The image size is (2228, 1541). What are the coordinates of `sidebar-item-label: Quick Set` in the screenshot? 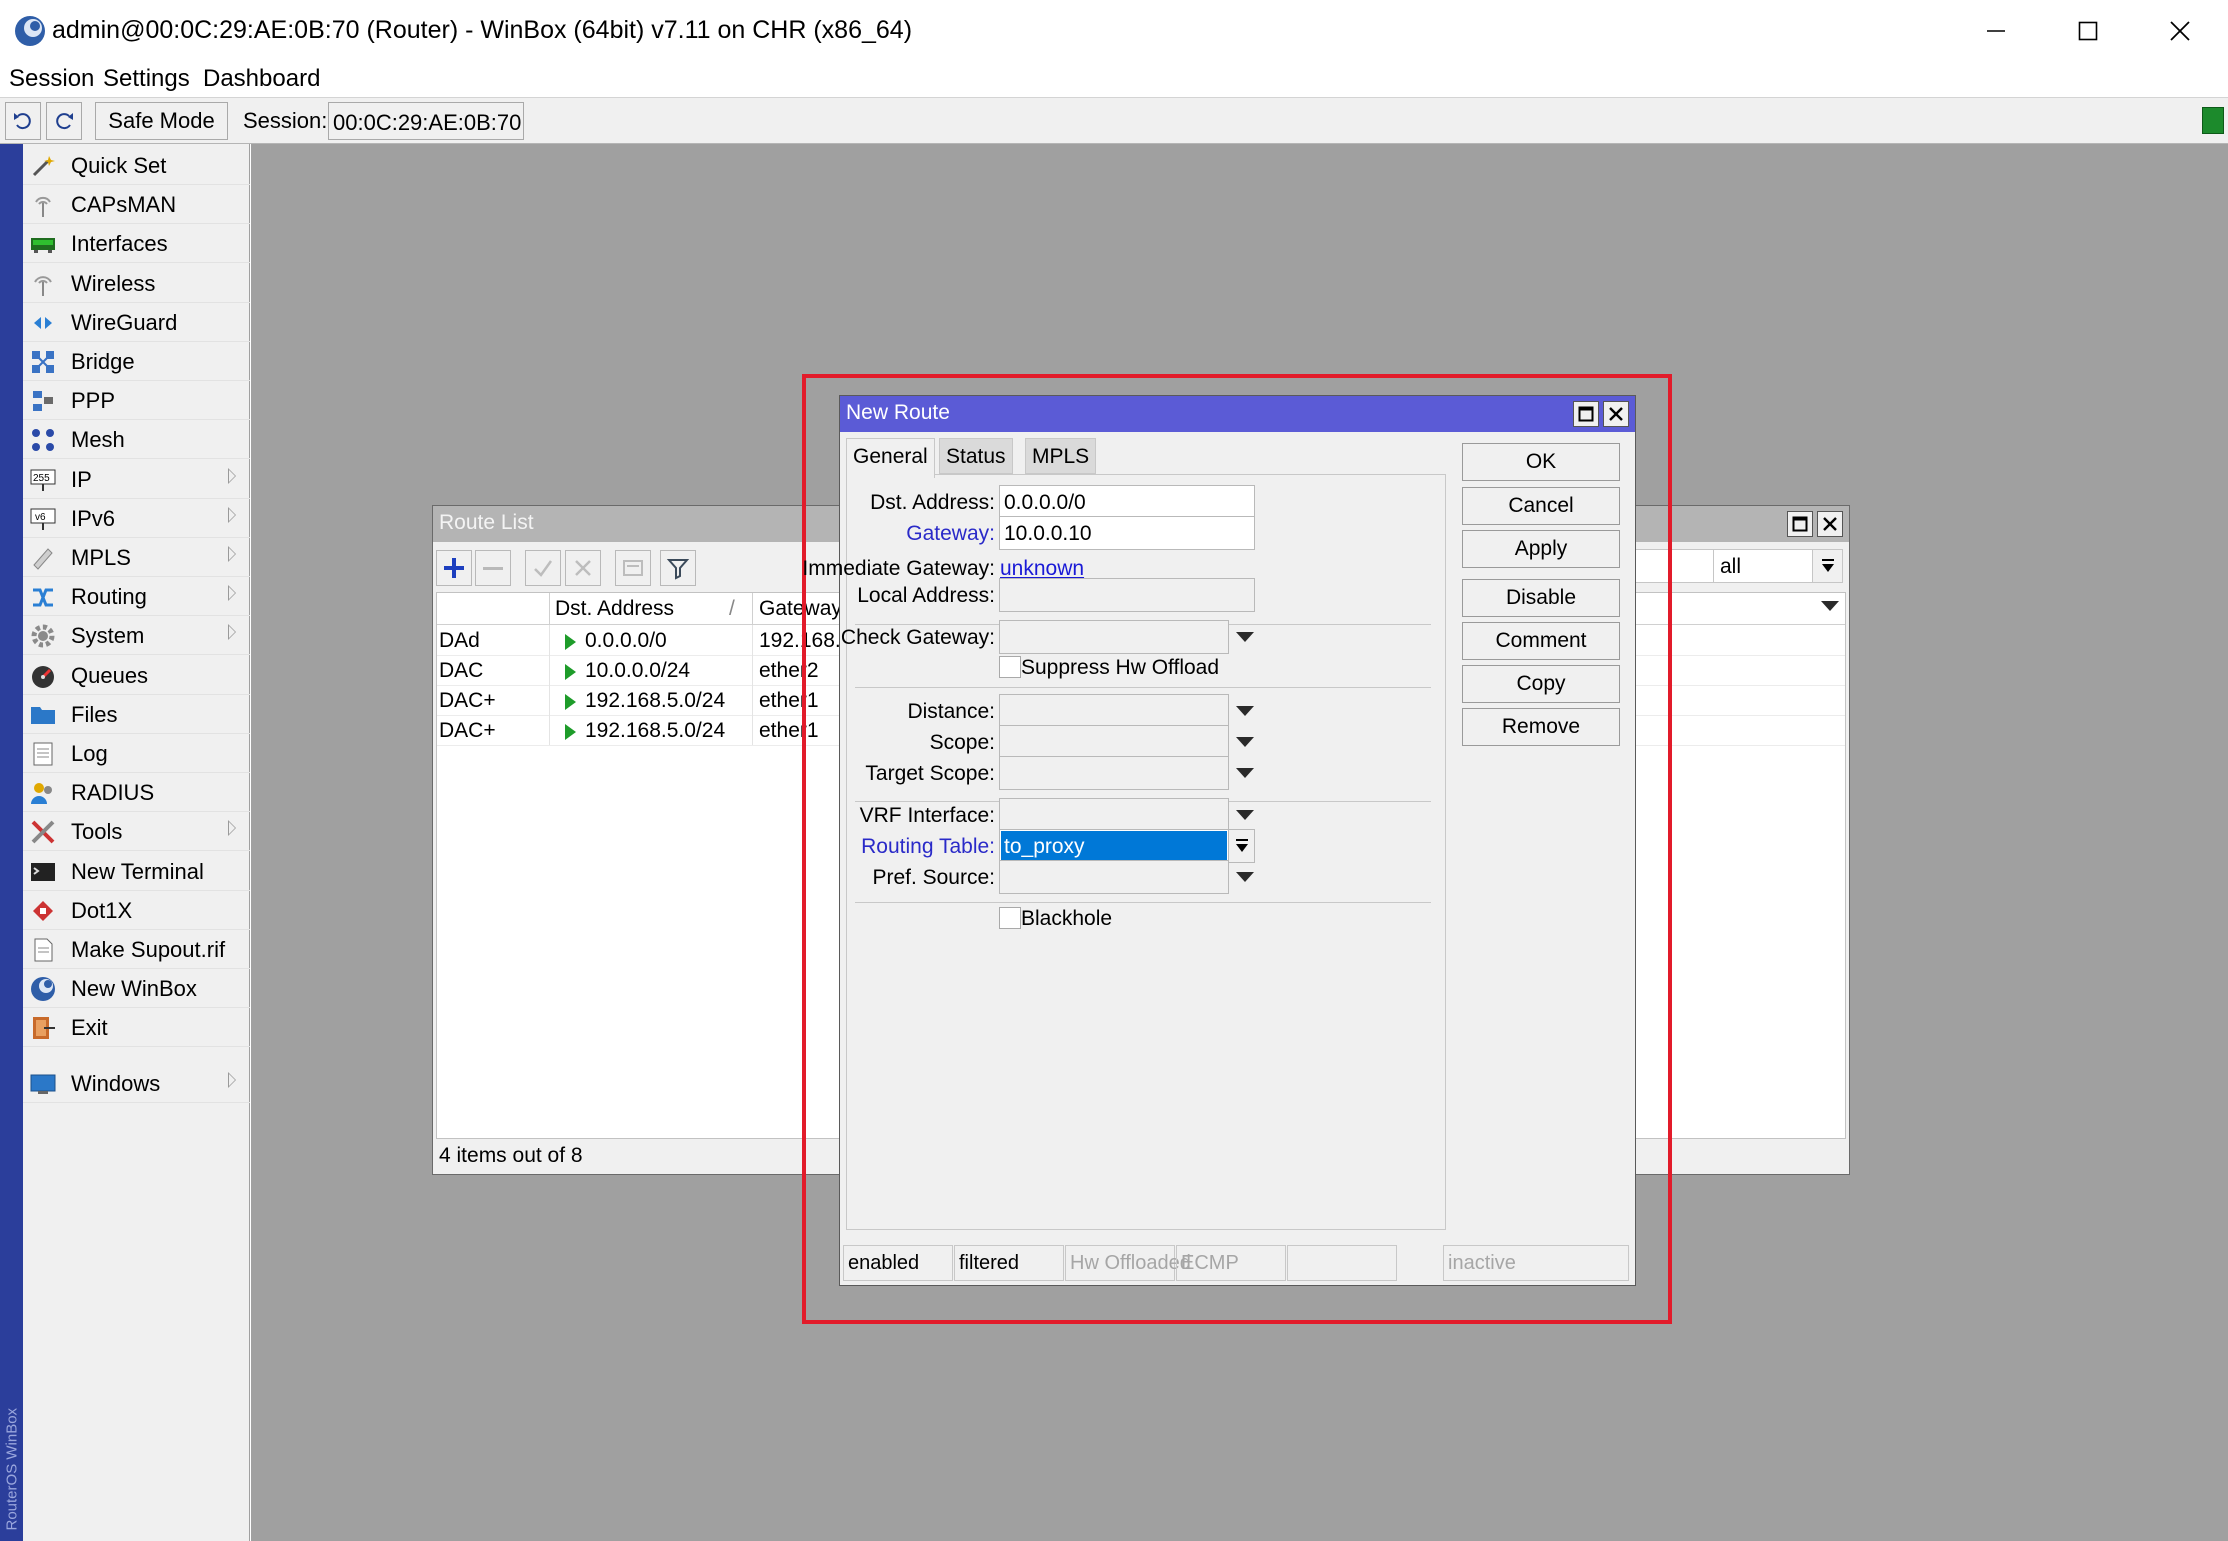 It's located at (119, 165).